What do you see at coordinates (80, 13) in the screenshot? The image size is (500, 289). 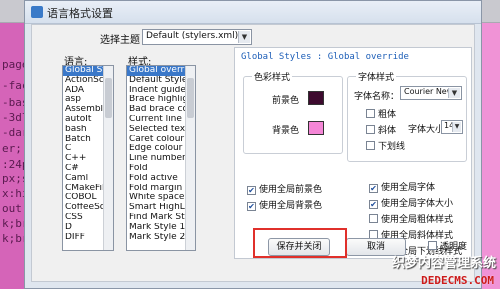 I see `dialog-title: 语言格式设置` at bounding box center [80, 13].